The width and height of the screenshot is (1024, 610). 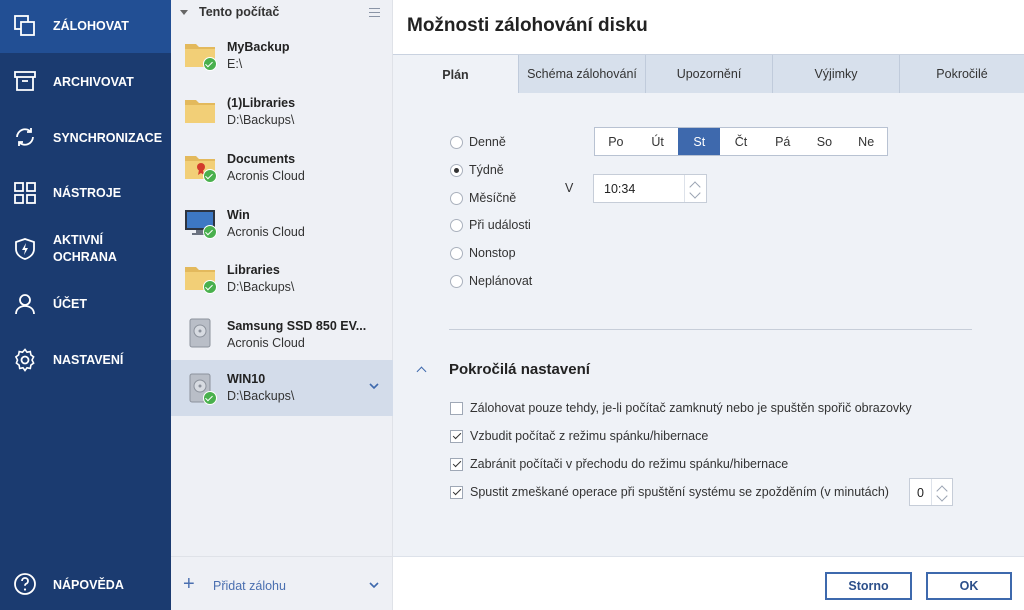 I want to click on backup-item: Win Acronis Cloud, so click(x=282, y=226).